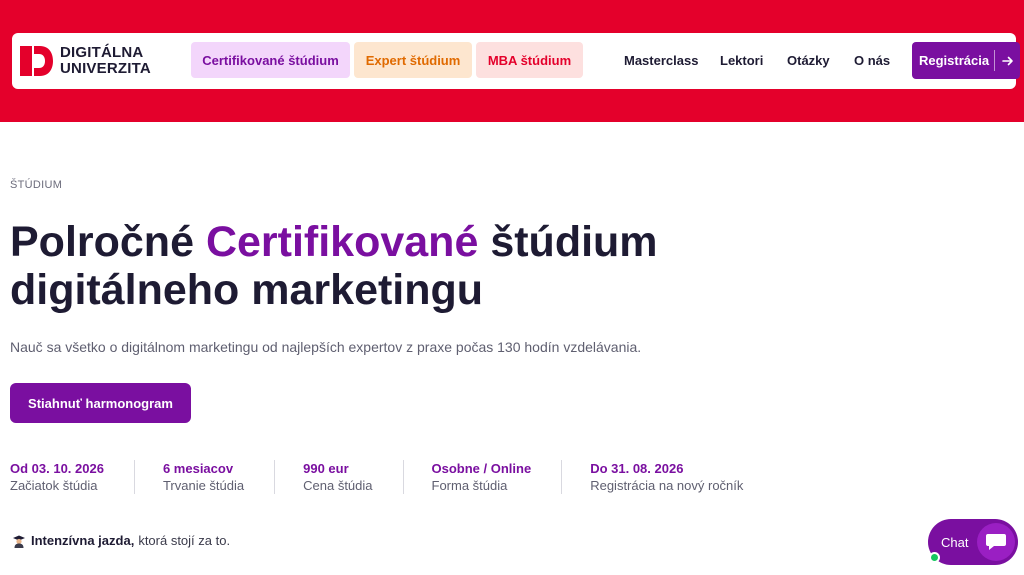 The height and width of the screenshot is (575, 1024). What do you see at coordinates (954, 60) in the screenshot?
I see `register-button-label: Registrácia` at bounding box center [954, 60].